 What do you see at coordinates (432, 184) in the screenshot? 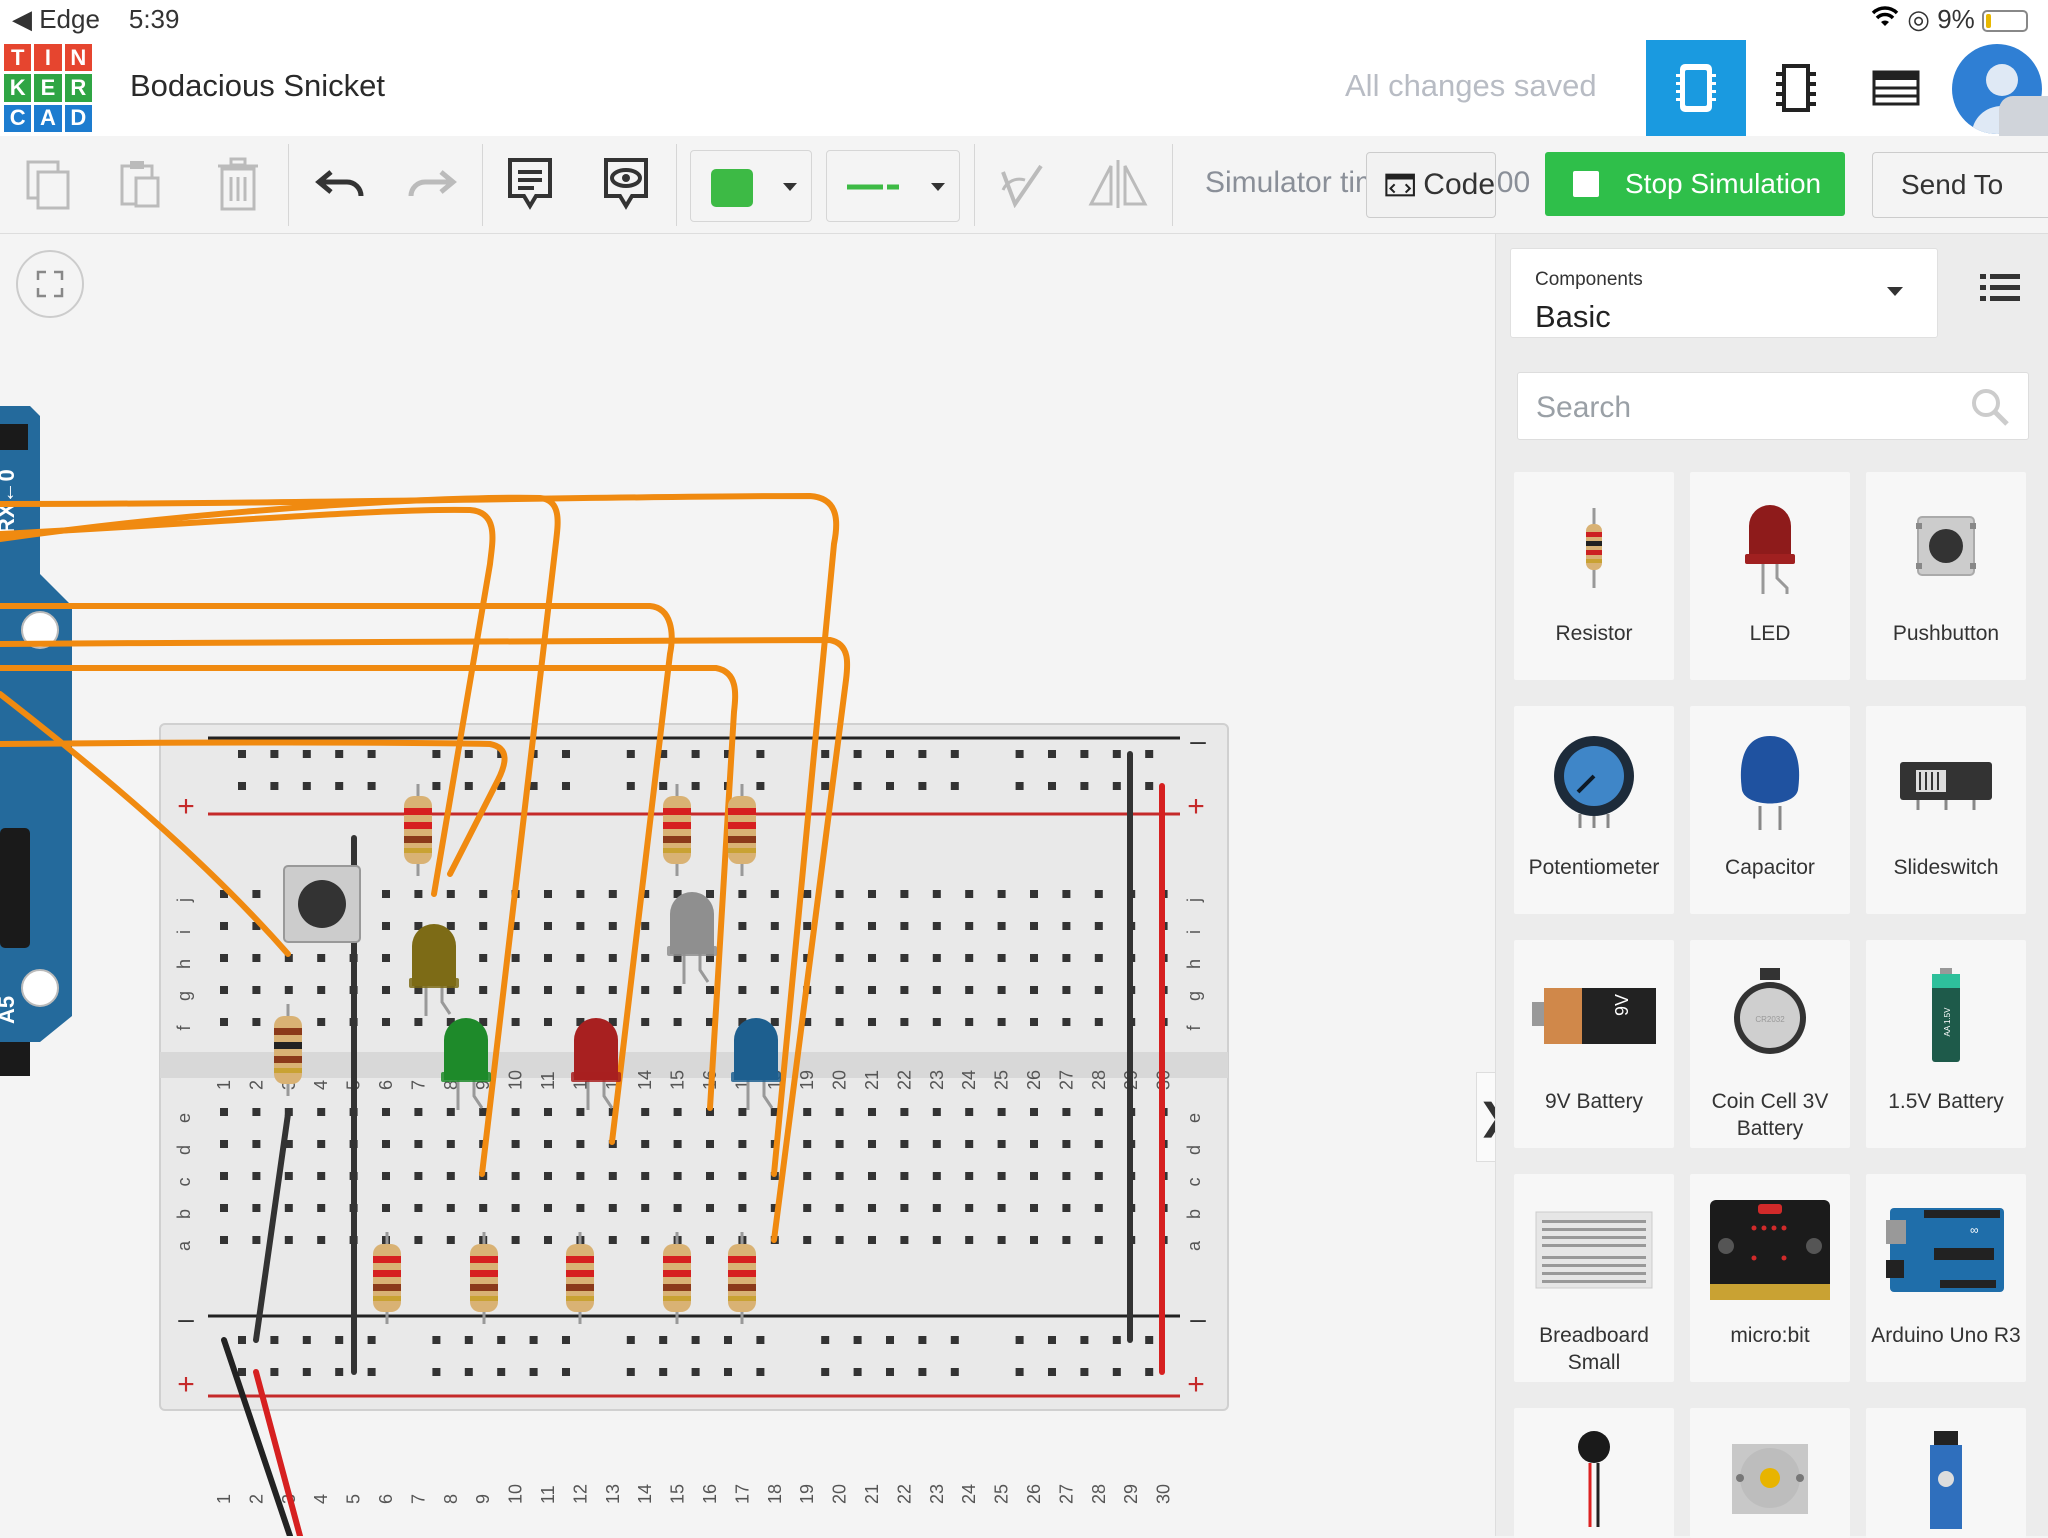
I see `redo-button` at bounding box center [432, 184].